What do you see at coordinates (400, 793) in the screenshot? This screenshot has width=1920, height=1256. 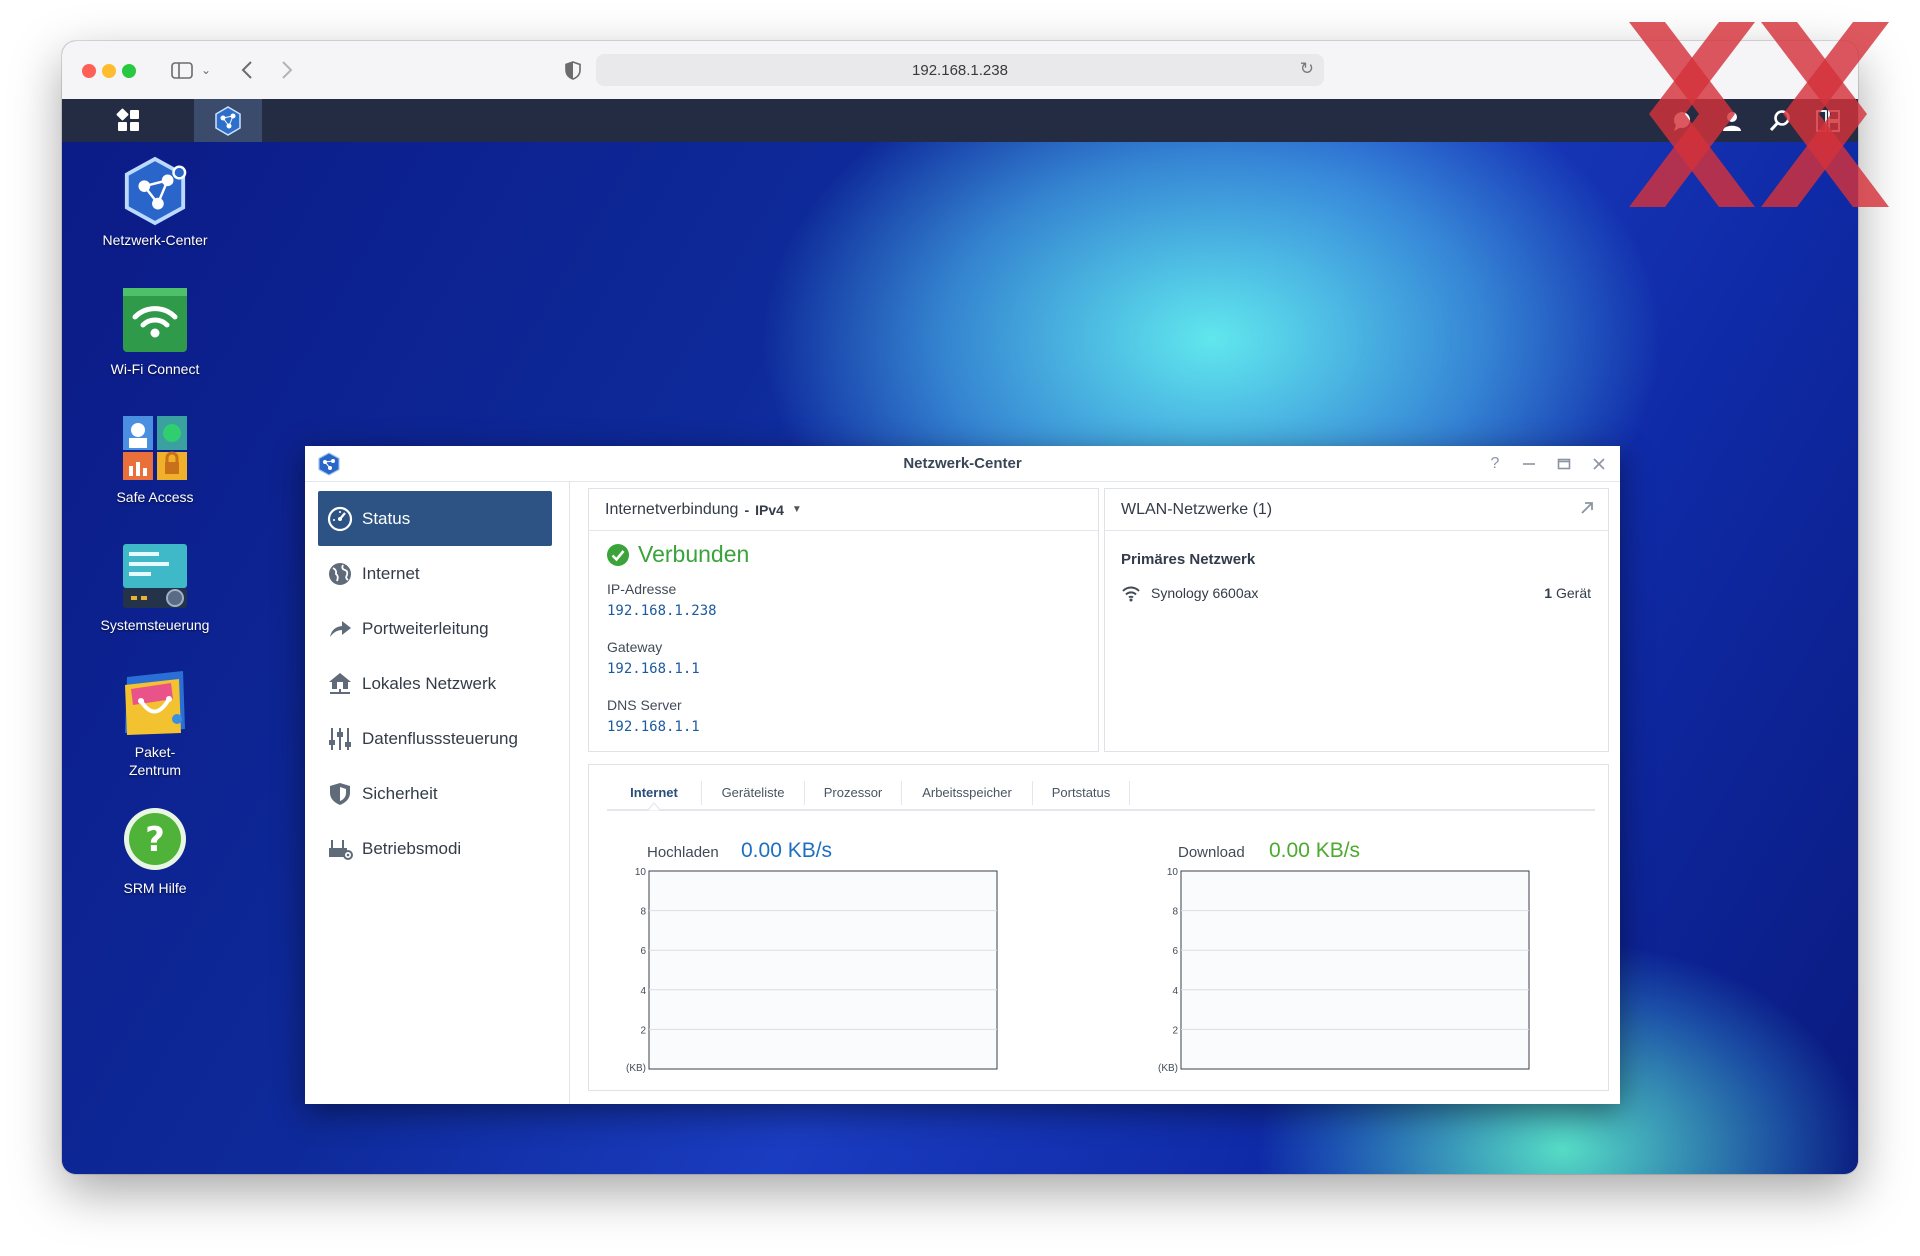 I see `sidebar-item-label: Sicherheit` at bounding box center [400, 793].